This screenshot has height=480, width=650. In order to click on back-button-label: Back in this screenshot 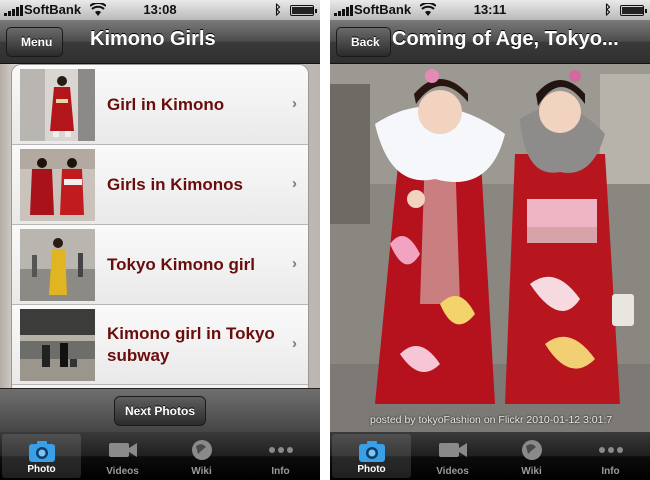, I will do `click(365, 42)`.